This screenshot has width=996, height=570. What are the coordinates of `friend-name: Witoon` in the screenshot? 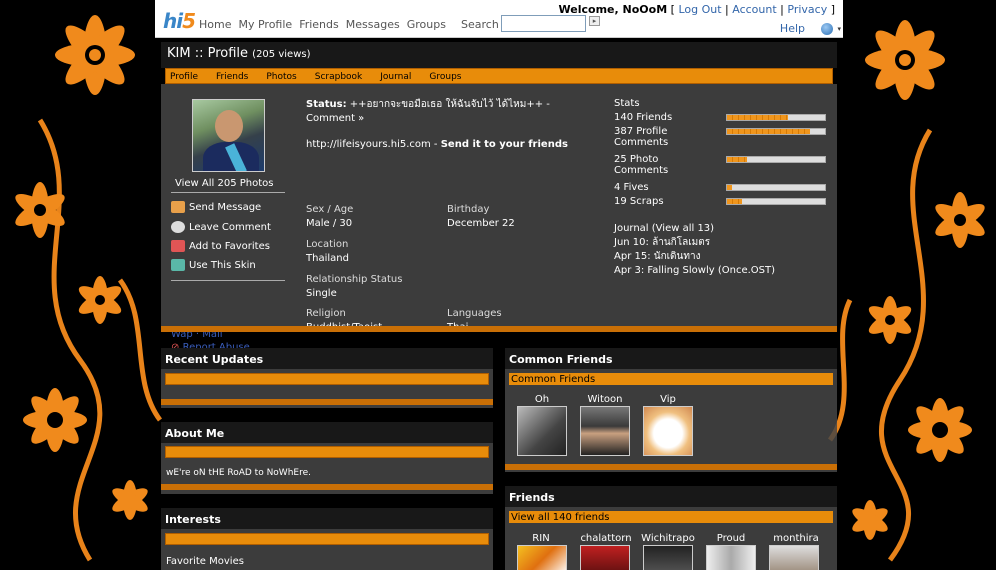 It's located at (605, 399).